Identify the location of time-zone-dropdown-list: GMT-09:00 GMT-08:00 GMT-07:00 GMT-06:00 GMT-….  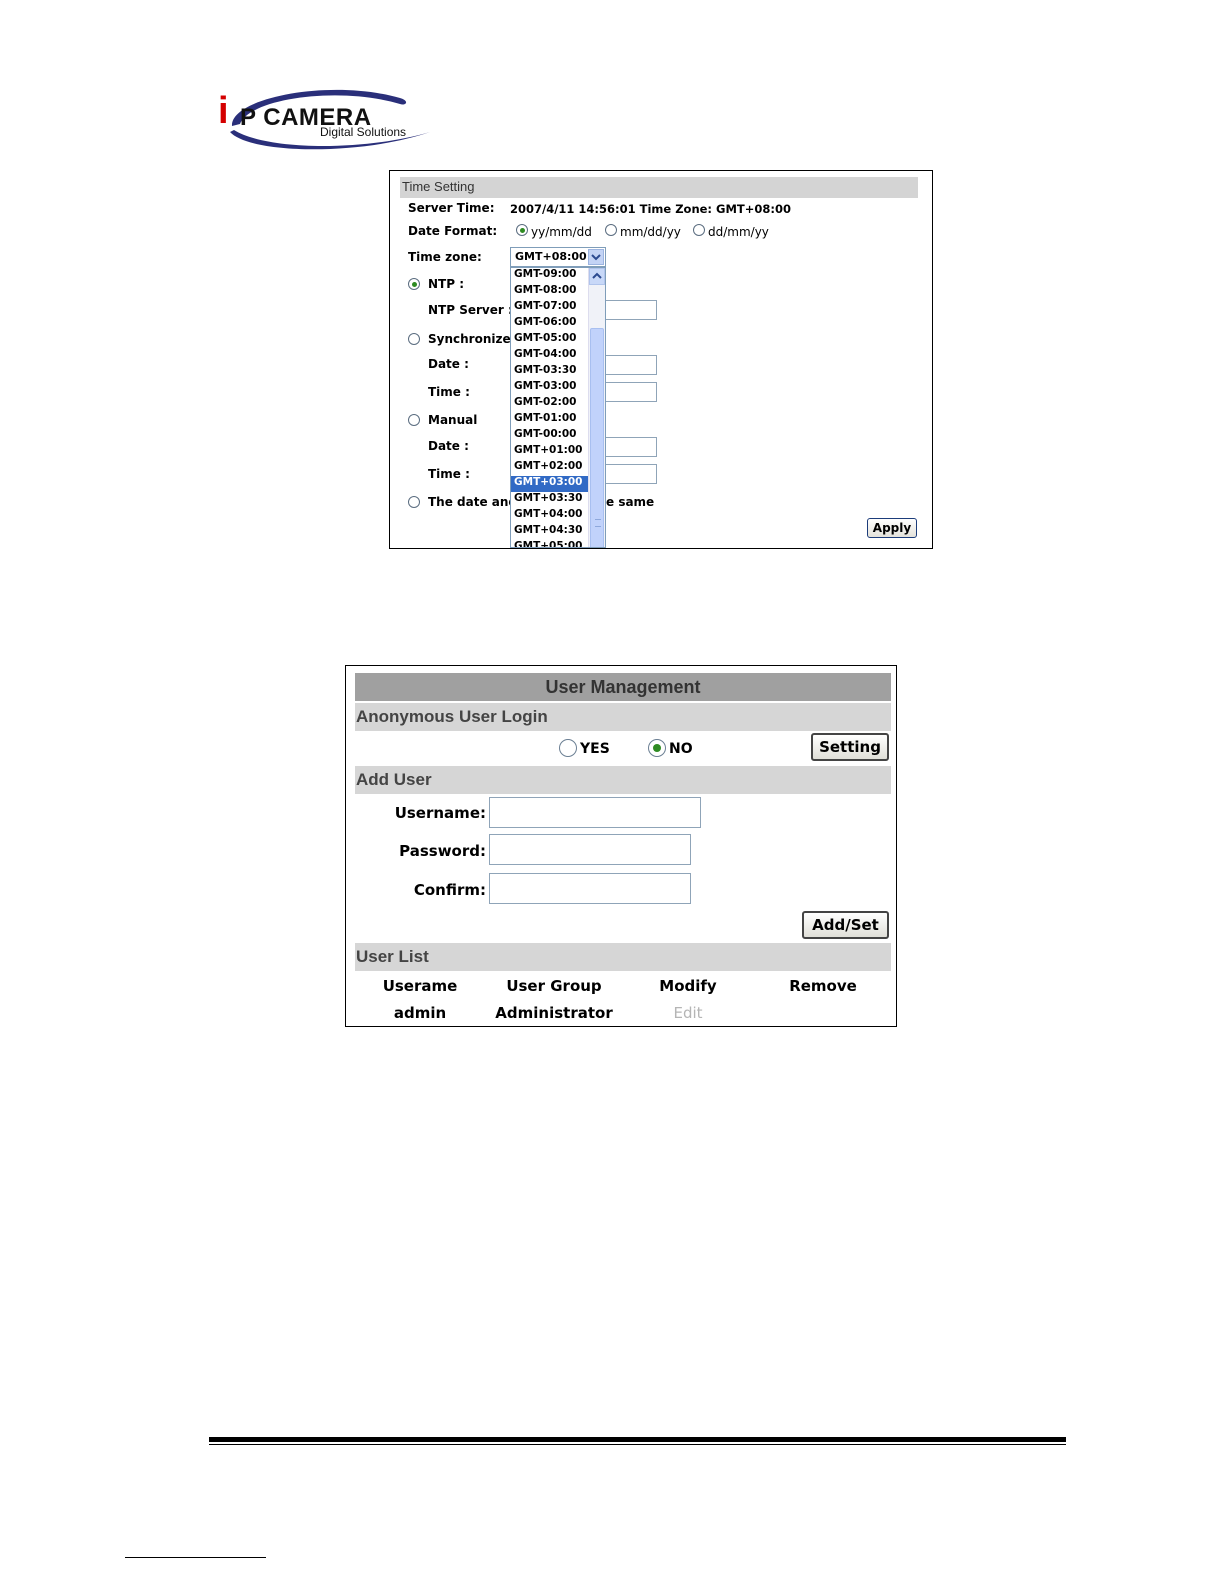
(558, 407).